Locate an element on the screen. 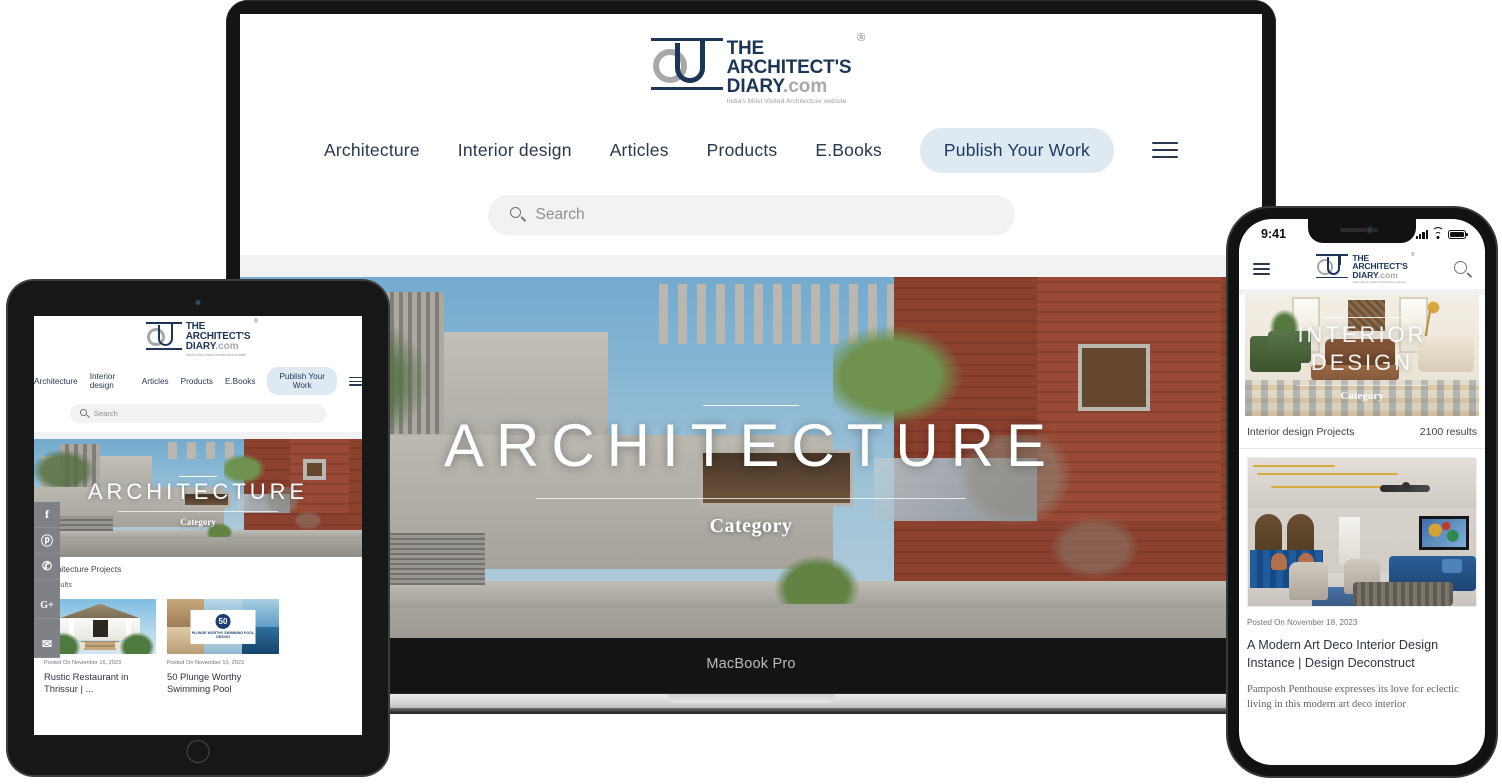 Image resolution: width=1502 pixels, height=784 pixels. phone-results-header: Interior design Projects 2100 results is located at coordinates (1362, 432).